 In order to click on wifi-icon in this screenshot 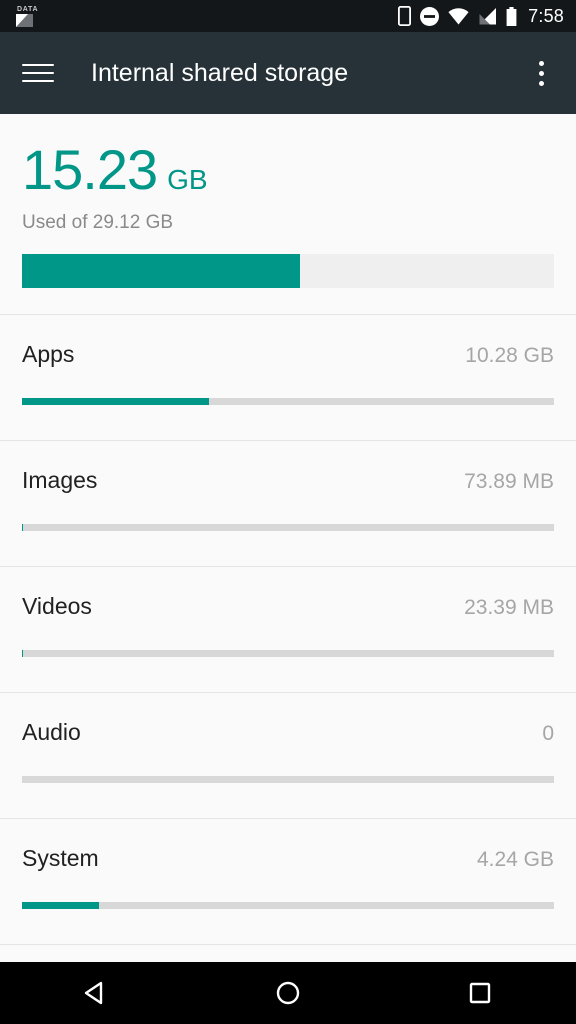, I will do `click(458, 15)`.